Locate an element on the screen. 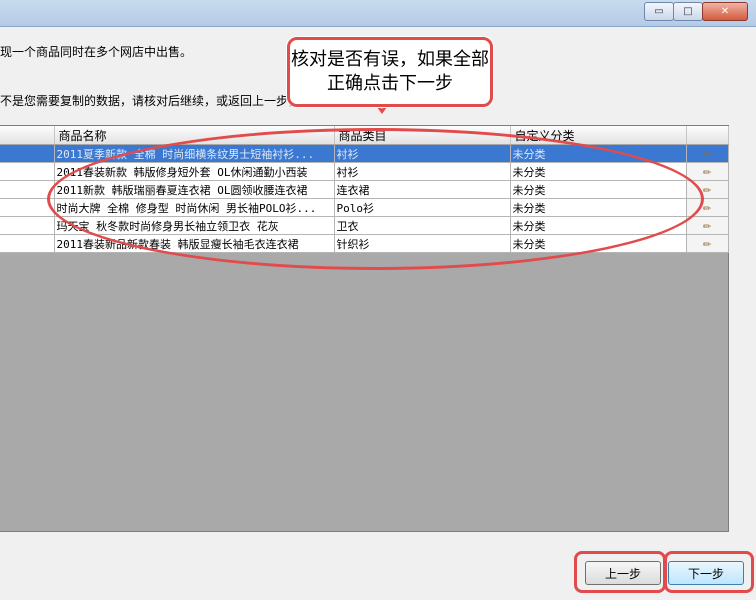  window-controls: ▭ □ ✕ is located at coordinates (696, 11).